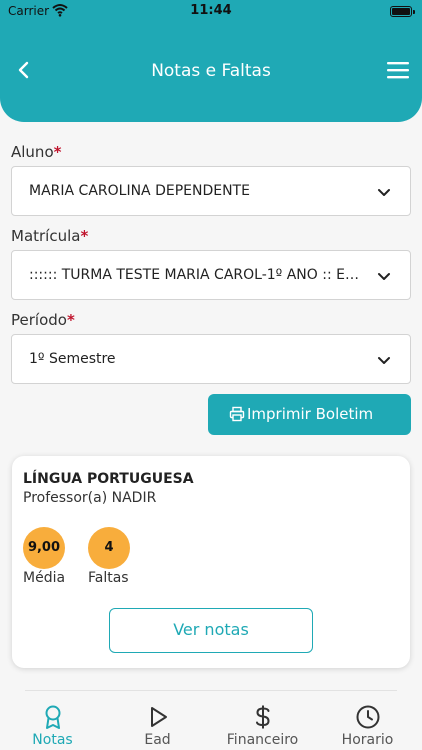  What do you see at coordinates (52, 717) in the screenshot?
I see `award-icon` at bounding box center [52, 717].